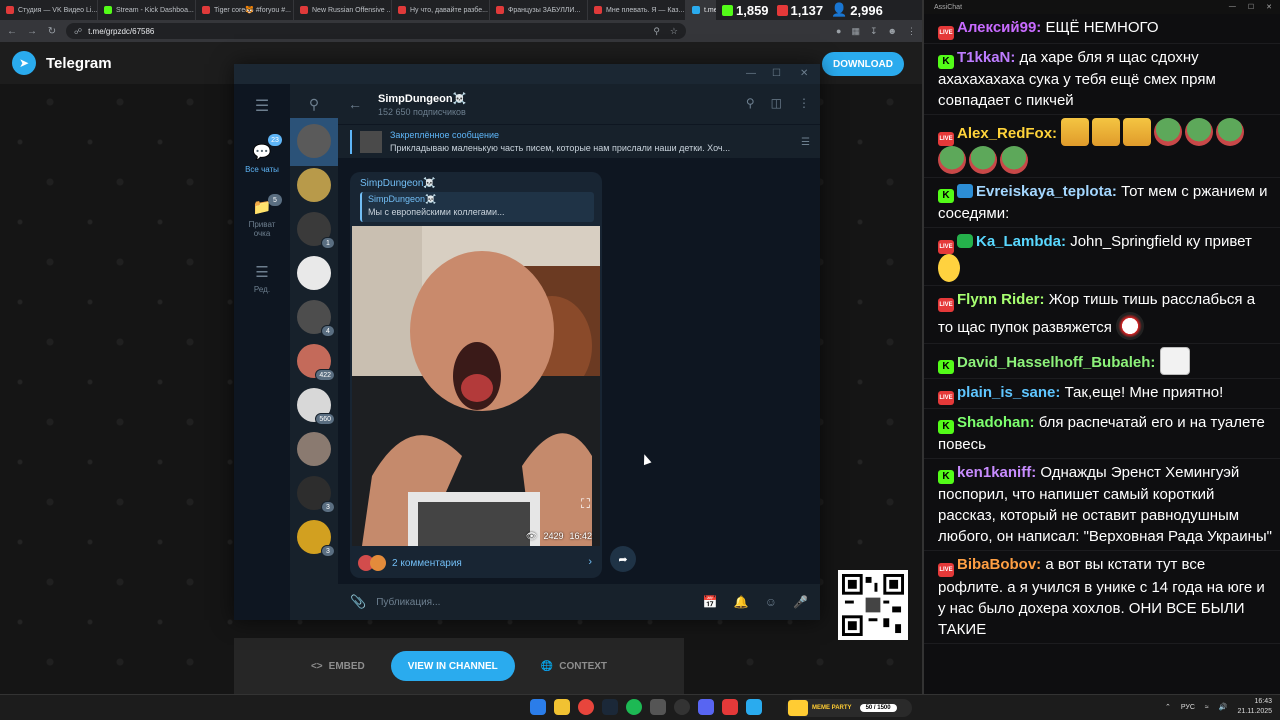 This screenshot has width=1280, height=720. I want to click on chat-avatar: 4, so click(316, 318).